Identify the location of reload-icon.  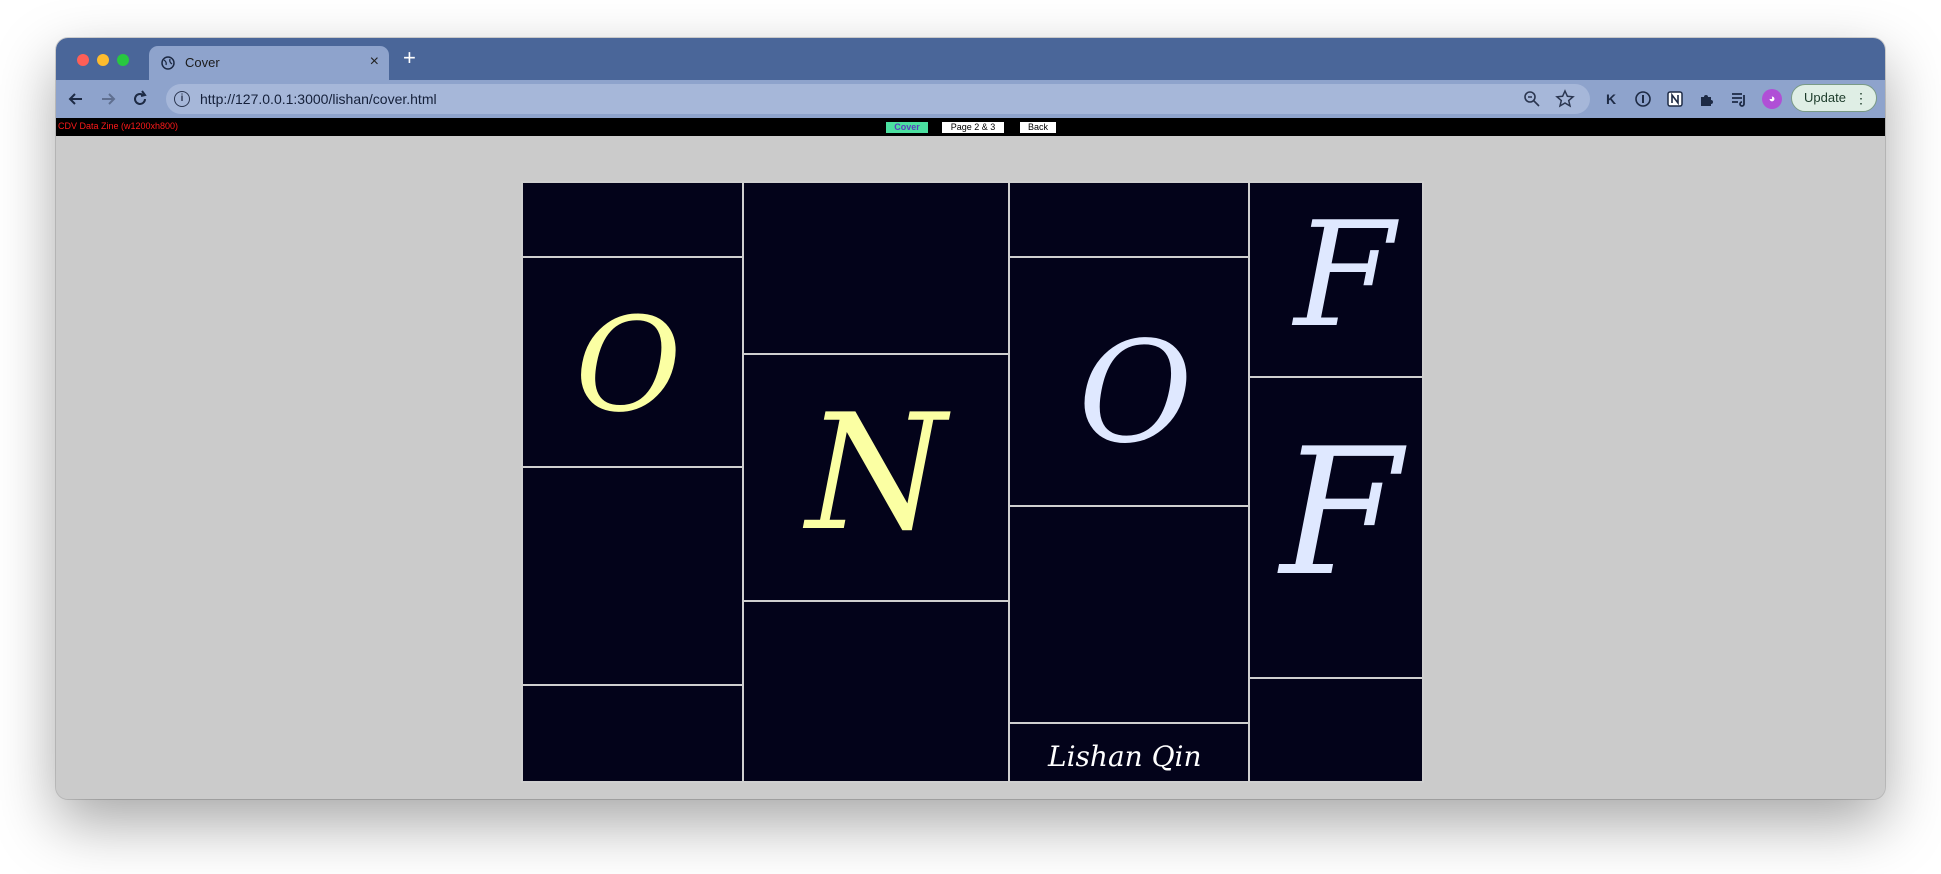
(140, 99).